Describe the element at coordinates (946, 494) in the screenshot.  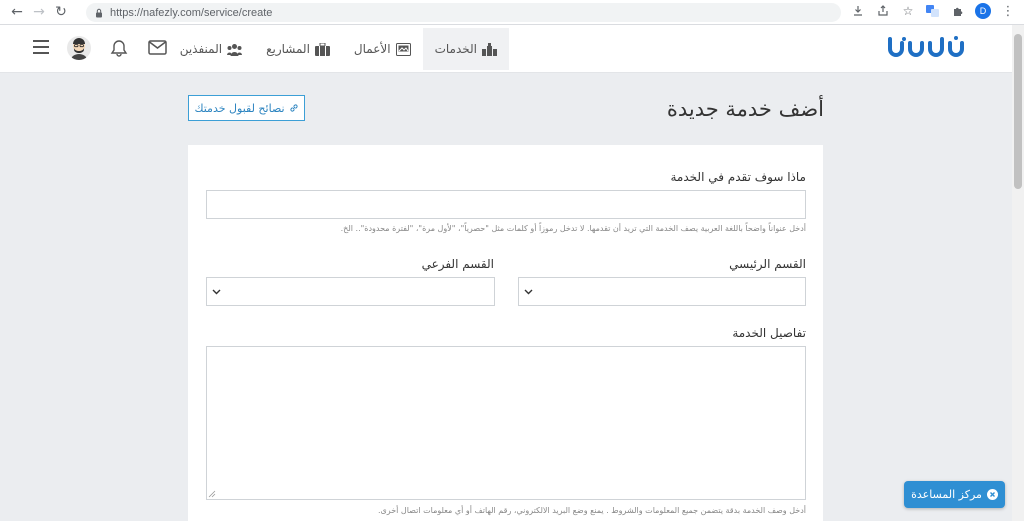
I see `help-center-label: مركز المساعدة` at that location.